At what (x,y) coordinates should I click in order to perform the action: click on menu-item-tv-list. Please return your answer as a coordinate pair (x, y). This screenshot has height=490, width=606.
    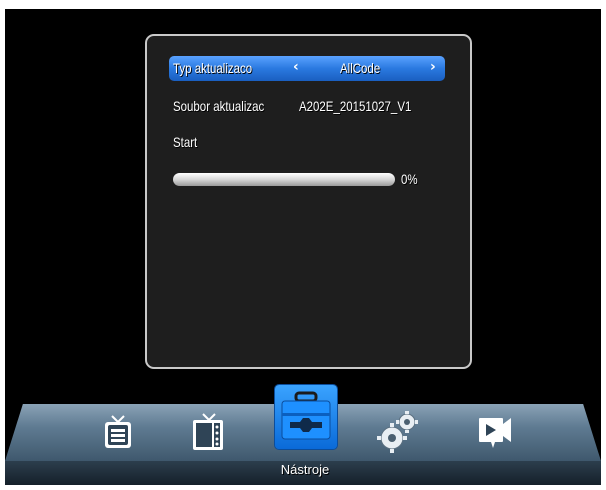
    Looking at the image, I should click on (118, 432).